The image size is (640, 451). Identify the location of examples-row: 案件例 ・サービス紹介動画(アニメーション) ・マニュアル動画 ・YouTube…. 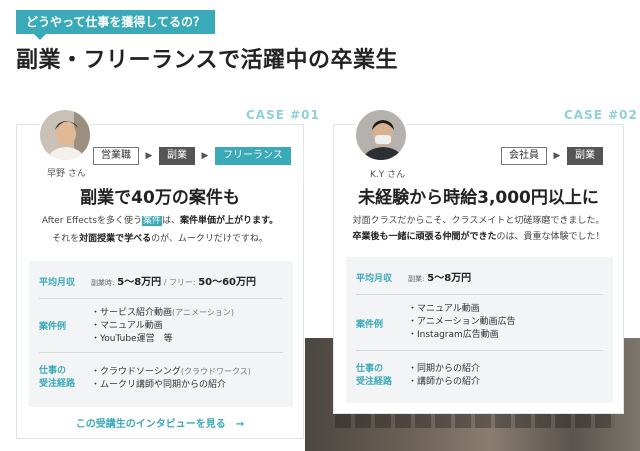
(161, 328).